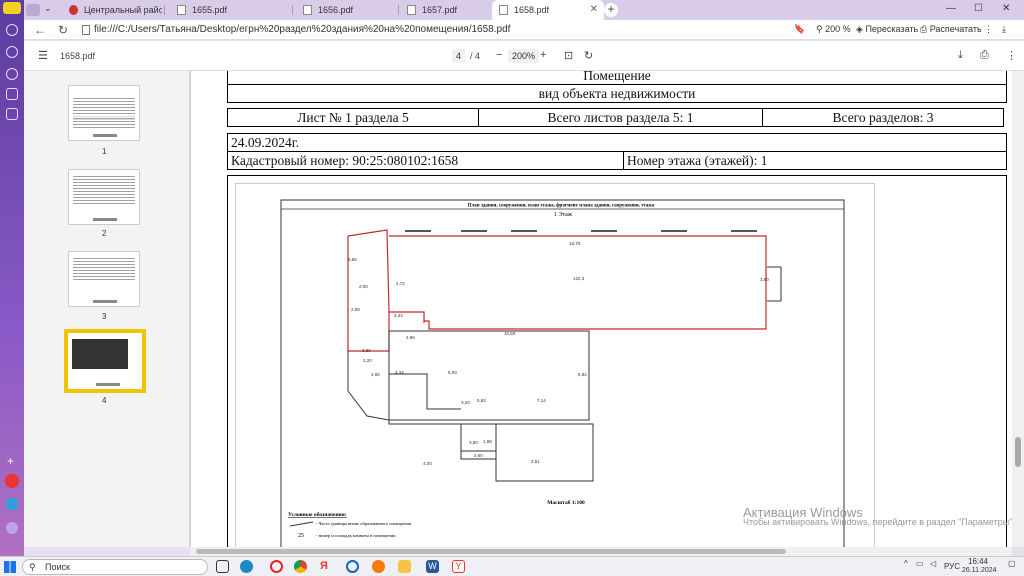 The width and height of the screenshot is (1024, 576). I want to click on notifications-icon: ▢, so click(1012, 563).